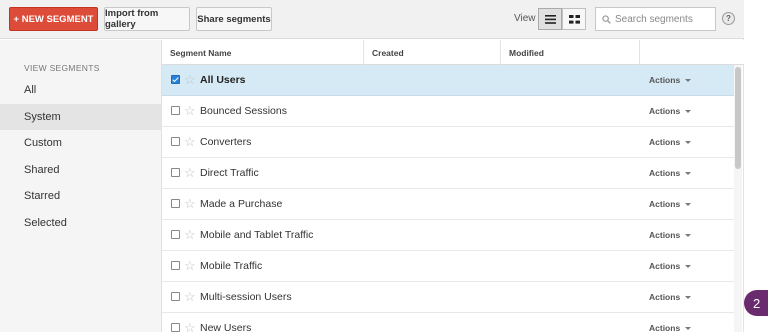 This screenshot has width=768, height=332. Describe the element at coordinates (257, 235) in the screenshot. I see `segment-name: Mobile and Tablet Traffic` at that location.